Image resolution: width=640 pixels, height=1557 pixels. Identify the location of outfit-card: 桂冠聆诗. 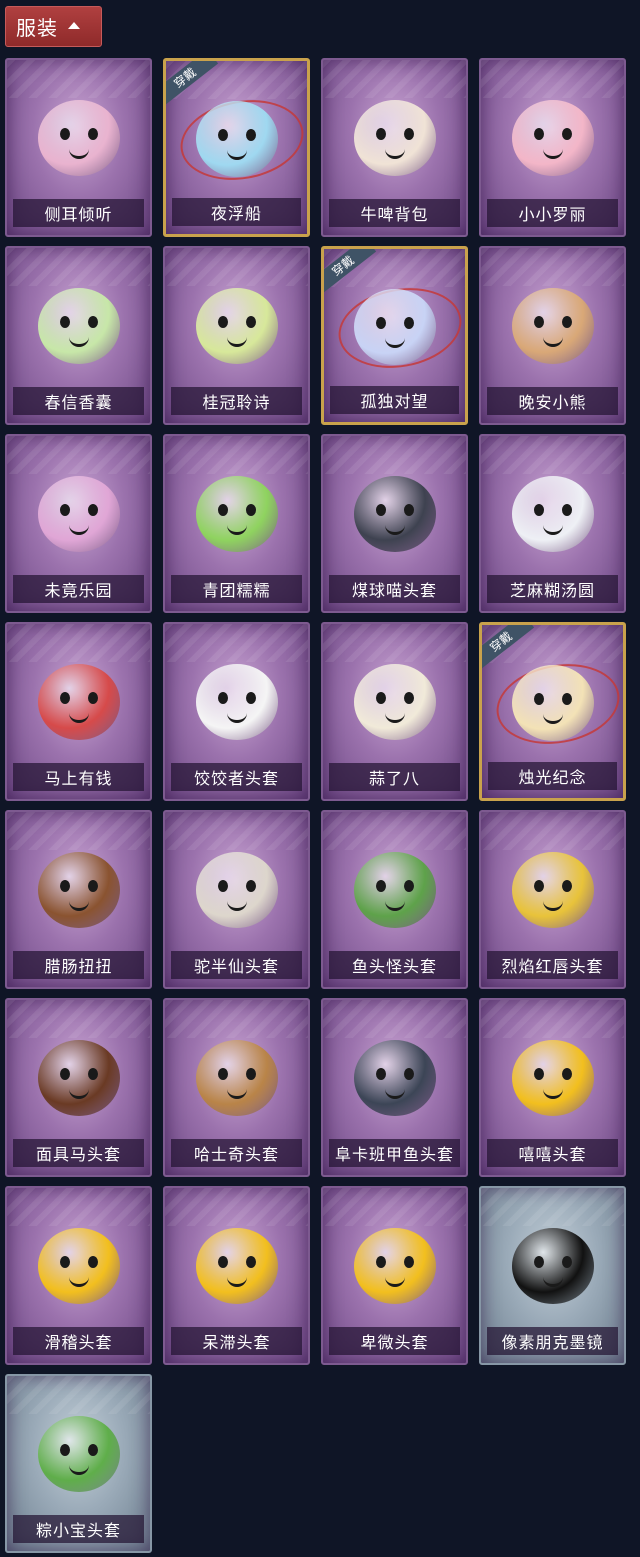
(236, 335).